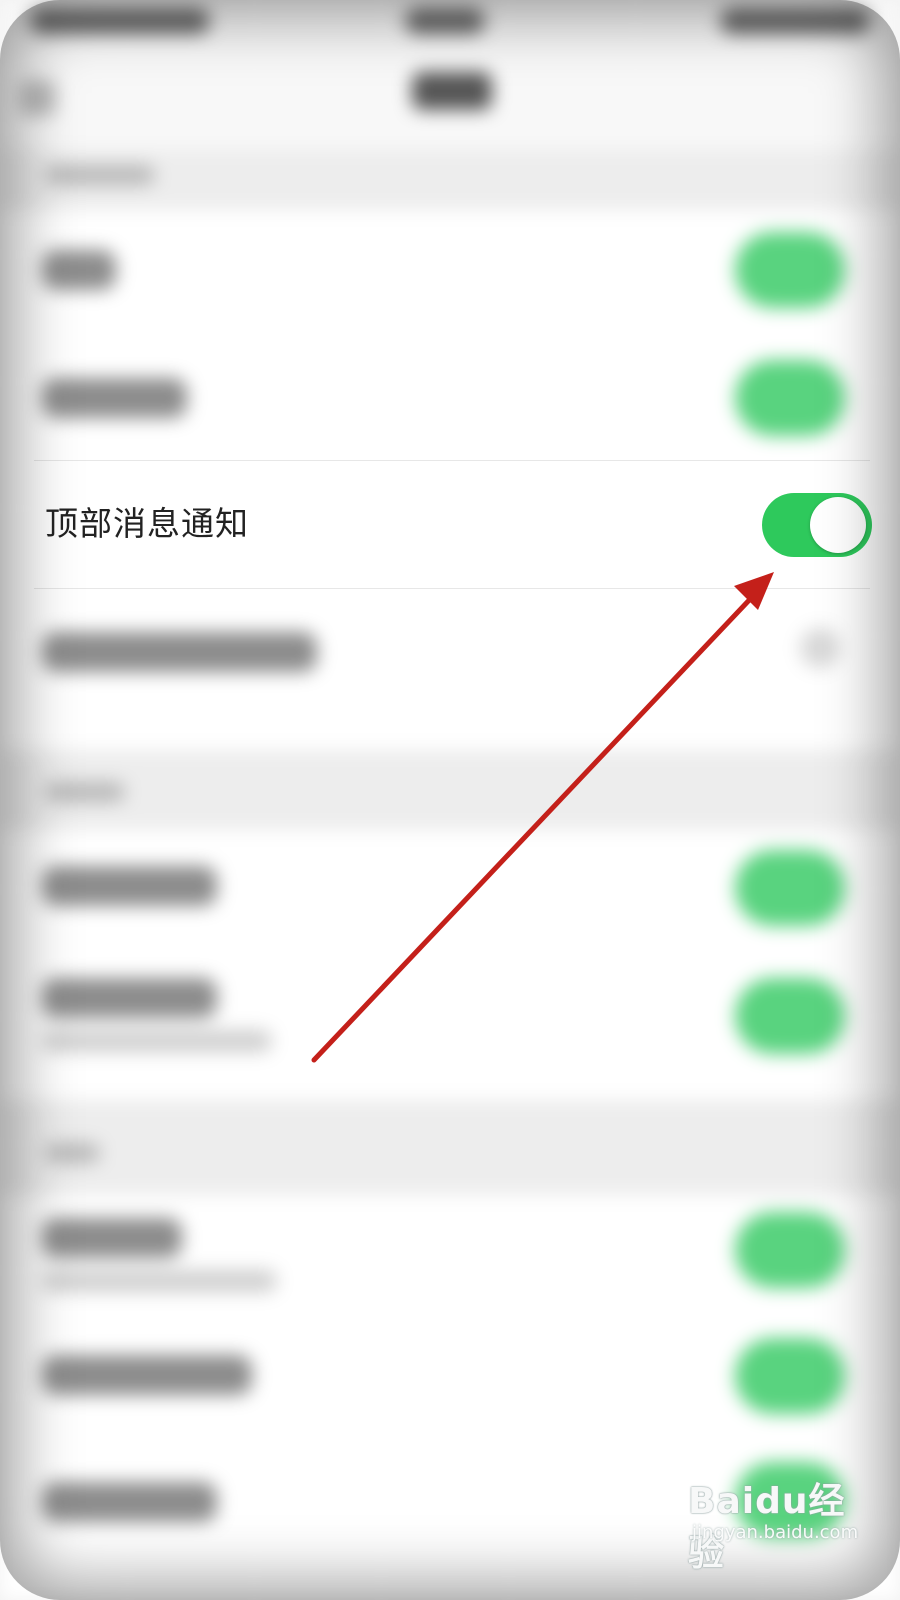 The width and height of the screenshot is (900, 1600). I want to click on arrow-shaft, so click(534, 827).